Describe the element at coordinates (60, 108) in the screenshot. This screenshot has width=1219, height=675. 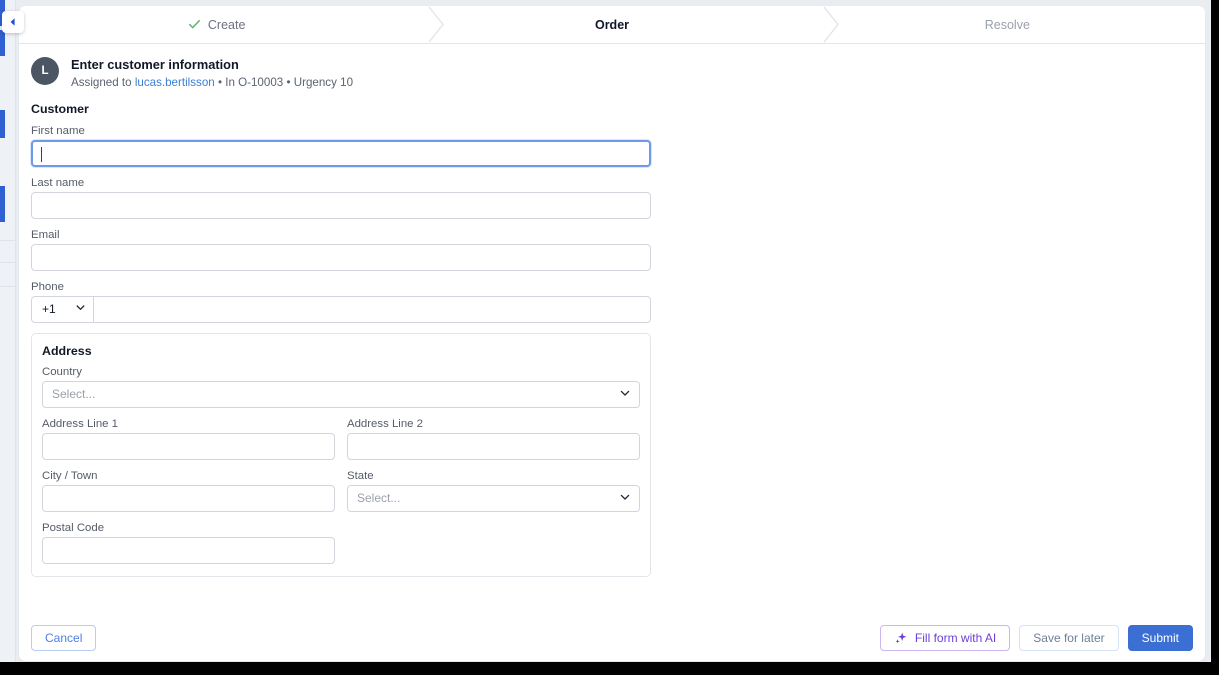
I see `section-title-customer: Customer` at that location.